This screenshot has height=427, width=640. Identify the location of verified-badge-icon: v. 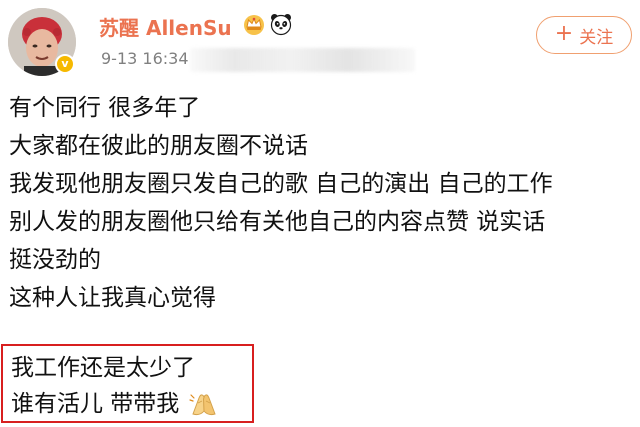
(65, 64).